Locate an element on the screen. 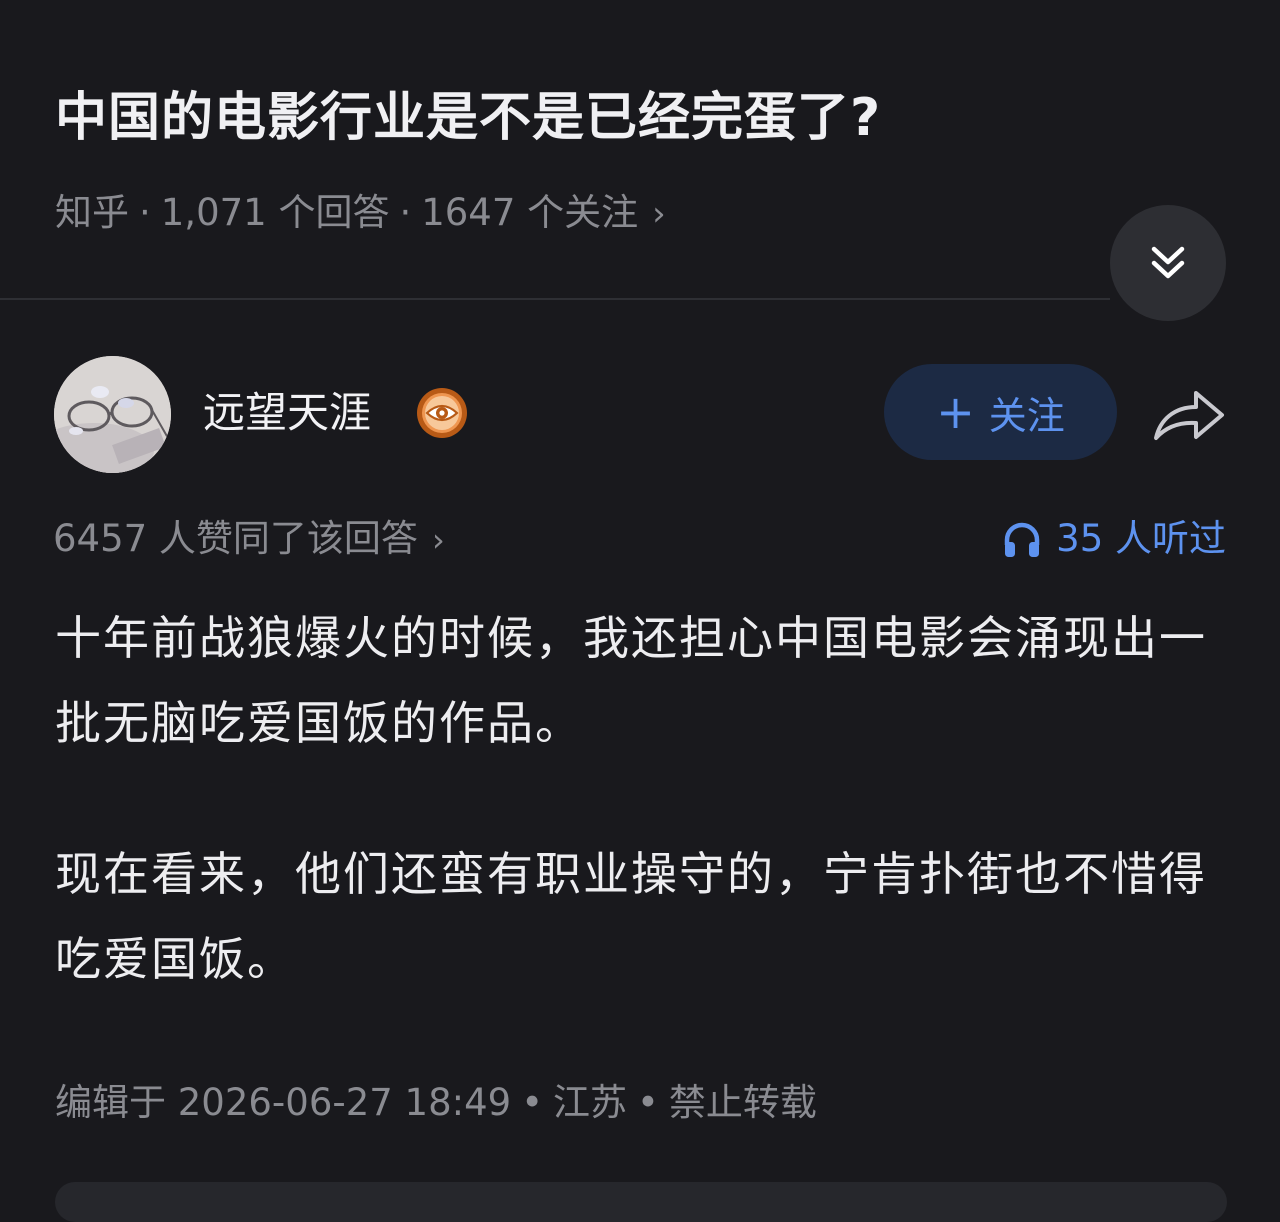 The height and width of the screenshot is (1222, 1280). author-name: 远望天涯 is located at coordinates (287, 413).